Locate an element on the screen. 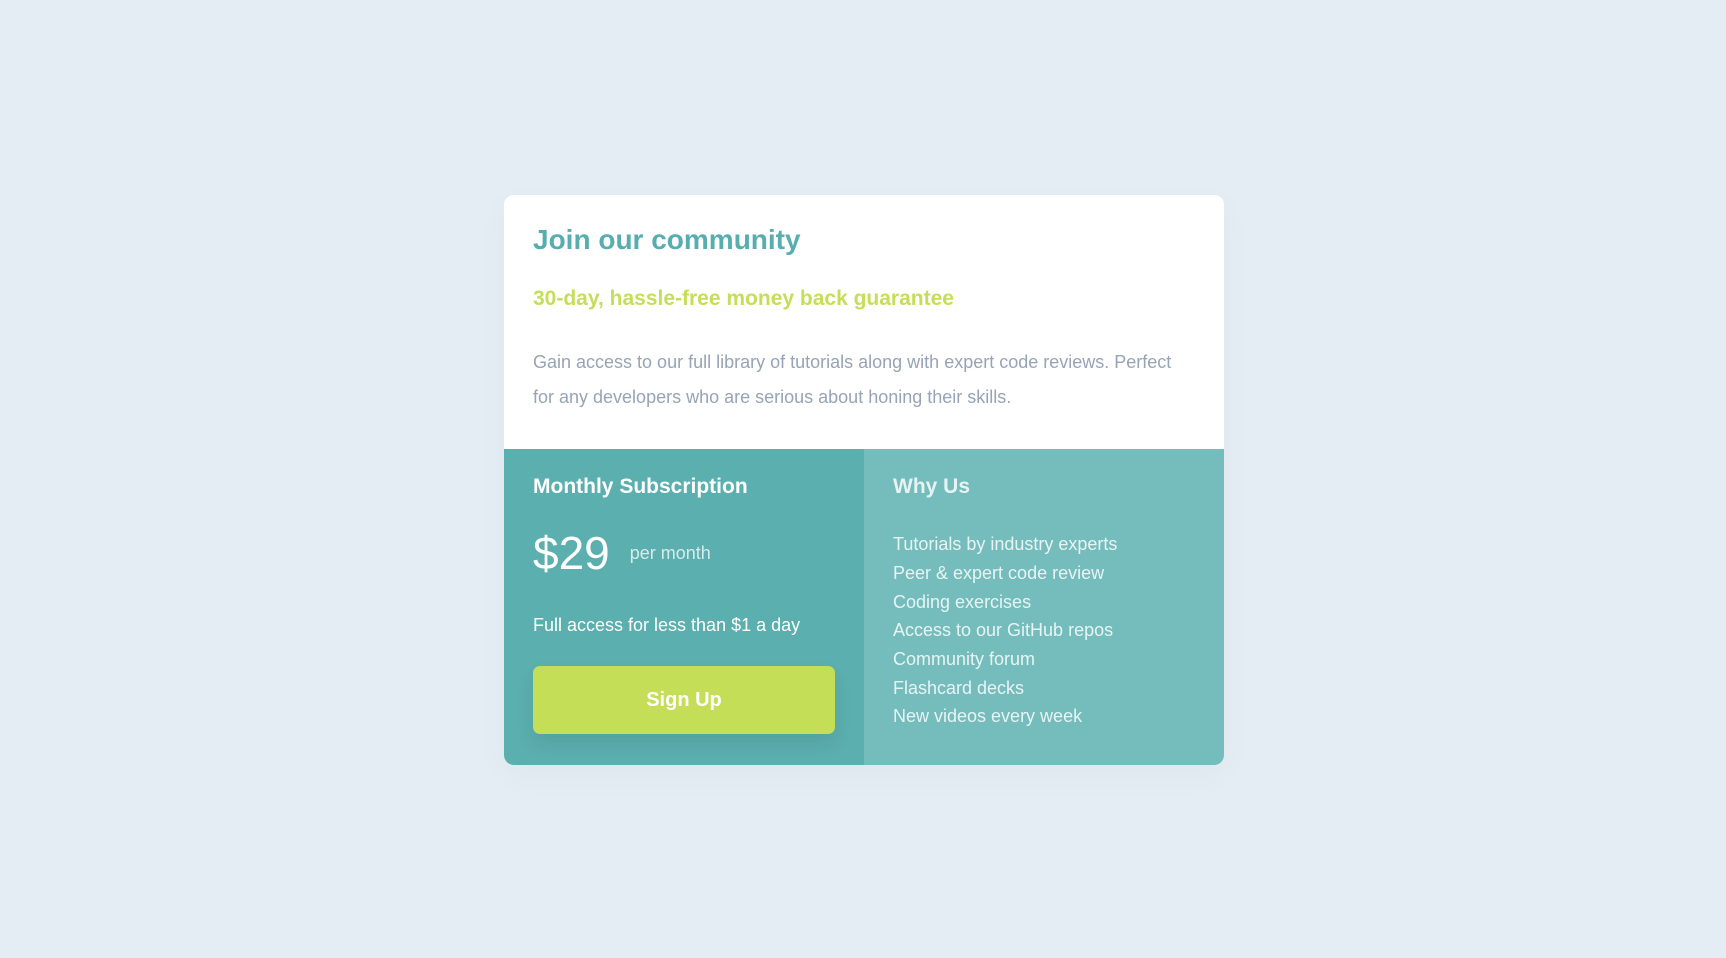 The width and height of the screenshot is (1726, 958). feature-item: Peer & expert code review is located at coordinates (999, 572).